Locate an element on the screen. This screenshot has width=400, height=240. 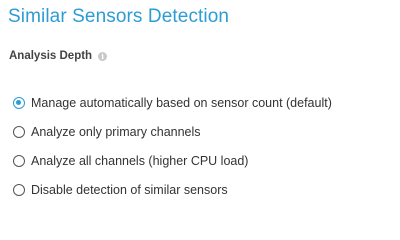
radio-option-disable: Disable detection of similar sensors is located at coordinates (172, 189).